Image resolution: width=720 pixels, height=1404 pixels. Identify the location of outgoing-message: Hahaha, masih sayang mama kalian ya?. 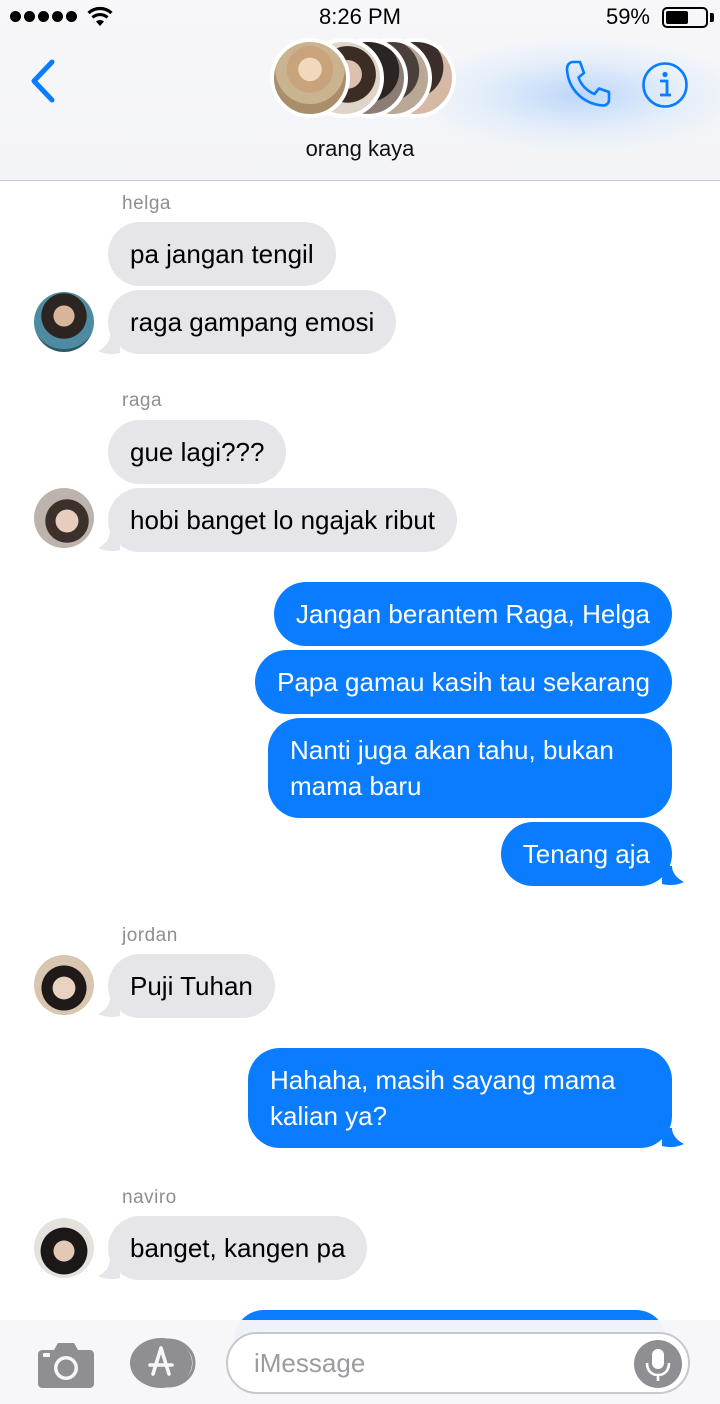
(460, 1098).